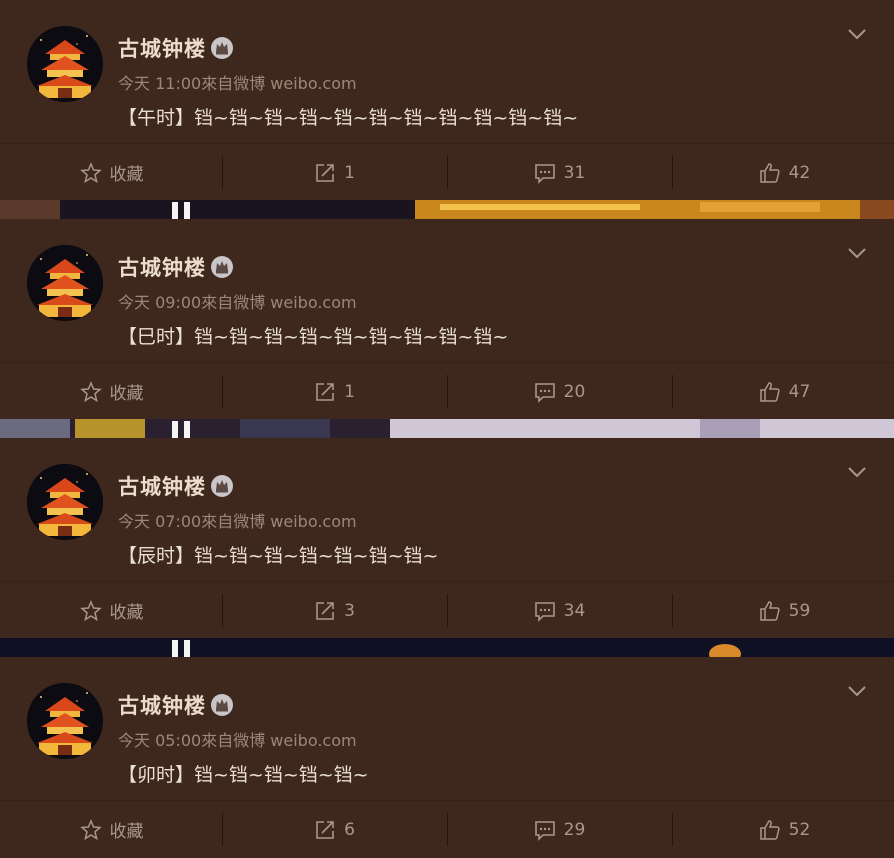 The image size is (894, 858). I want to click on post-time: 今天 09:00, so click(159, 302).